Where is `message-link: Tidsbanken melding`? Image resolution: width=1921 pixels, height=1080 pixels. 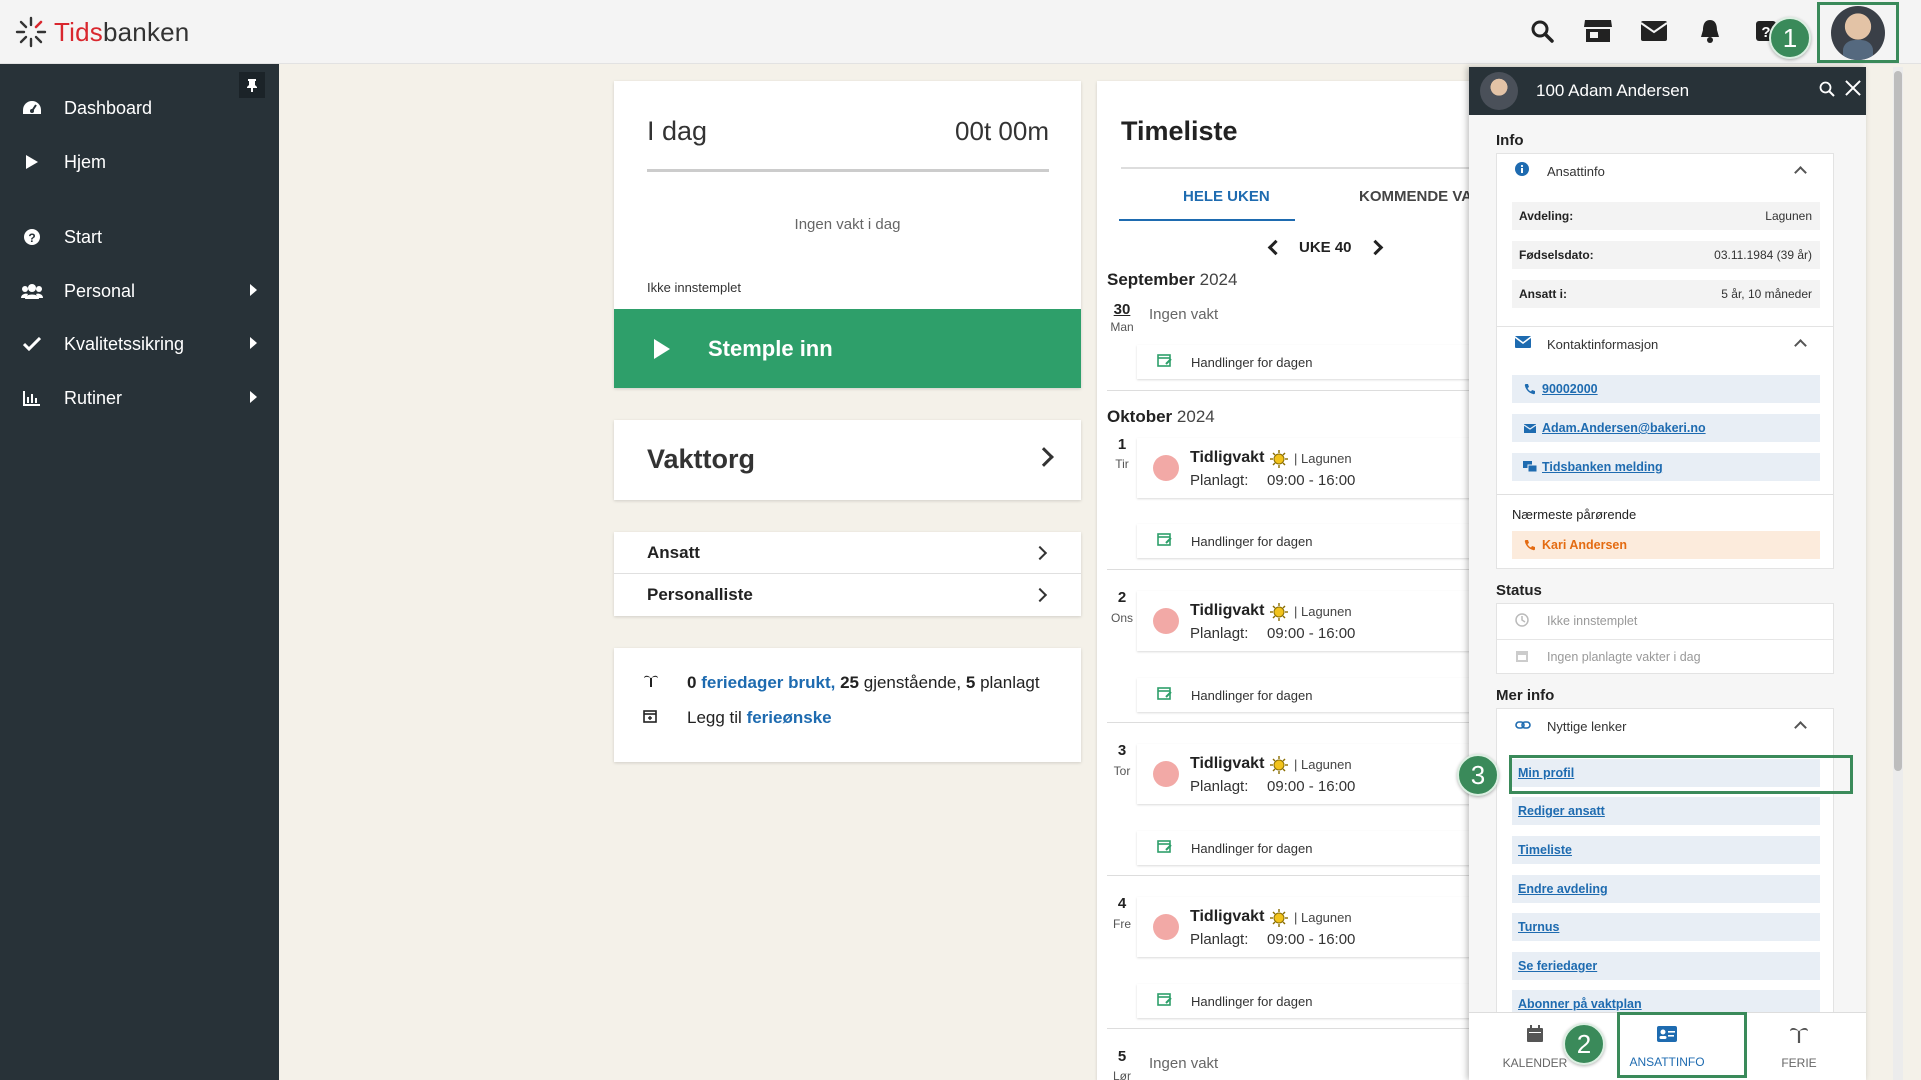
message-link: Tidsbanken melding is located at coordinates (1666, 467).